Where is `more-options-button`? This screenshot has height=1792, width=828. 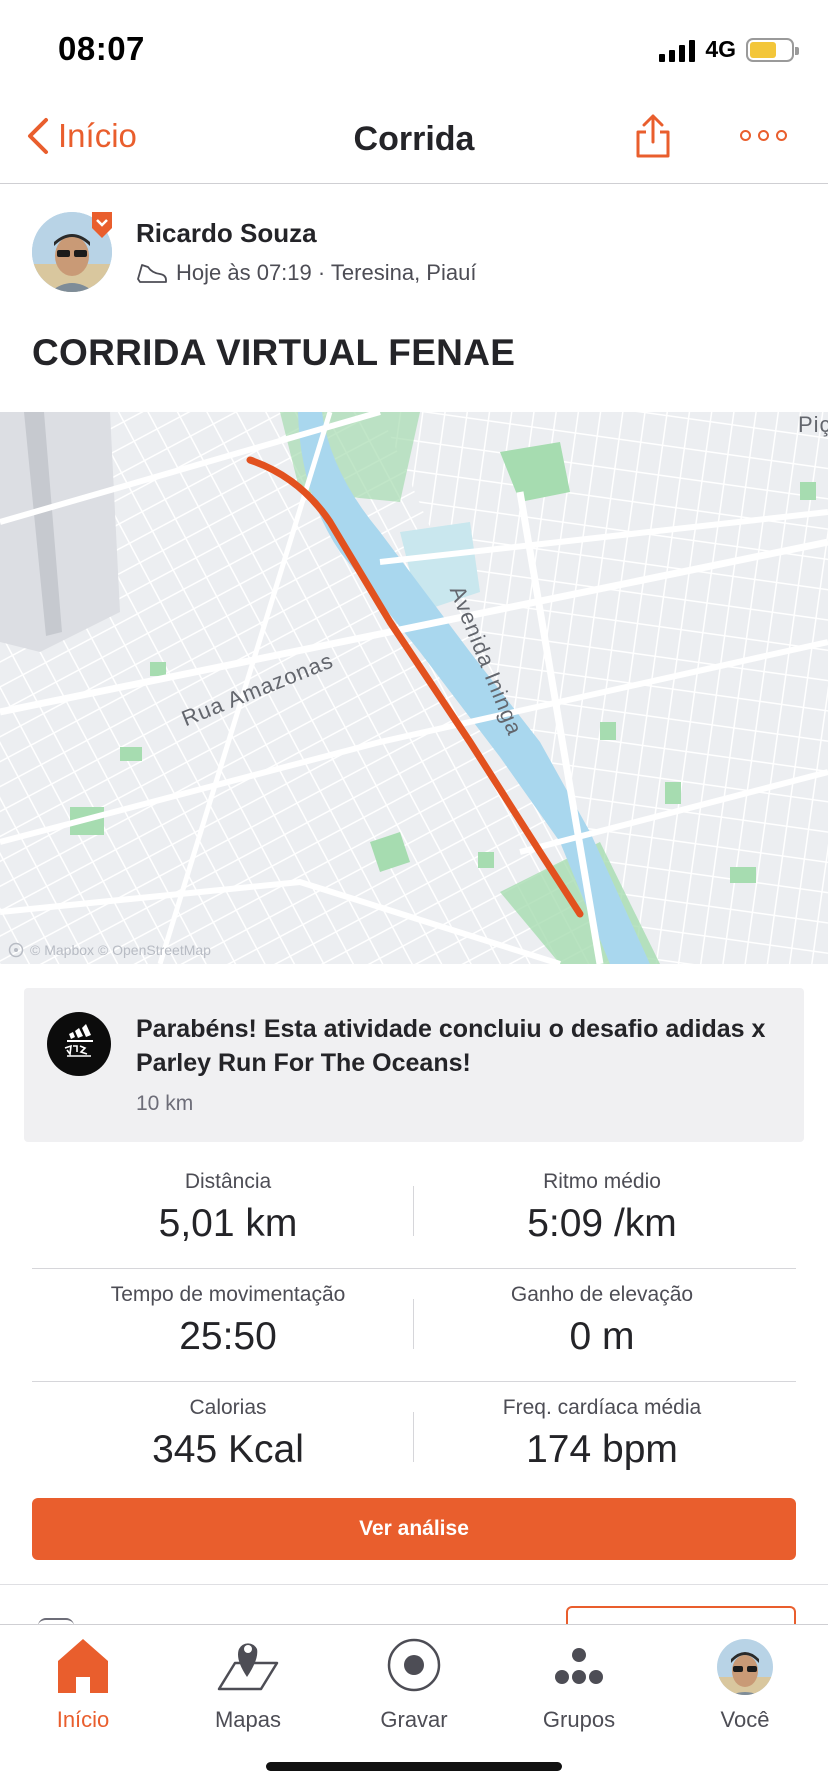
more-options-button is located at coordinates (763, 135).